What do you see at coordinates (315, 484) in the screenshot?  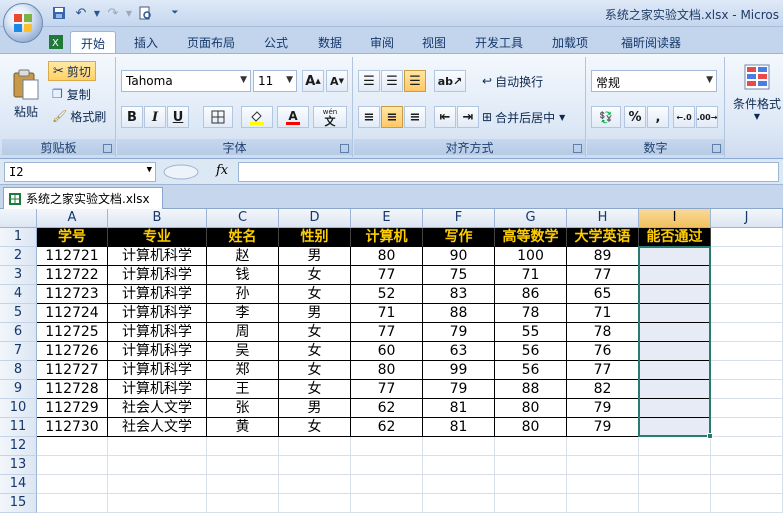 I see `cell-D14` at bounding box center [315, 484].